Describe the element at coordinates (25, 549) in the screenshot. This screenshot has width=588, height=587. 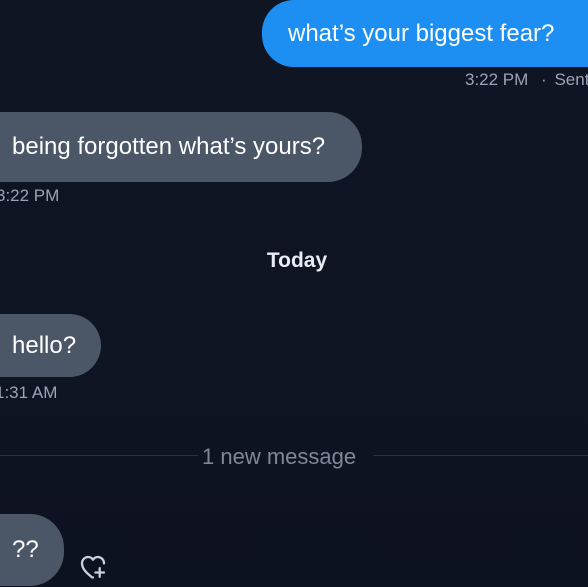
I see `incoming-message-text: ??` at that location.